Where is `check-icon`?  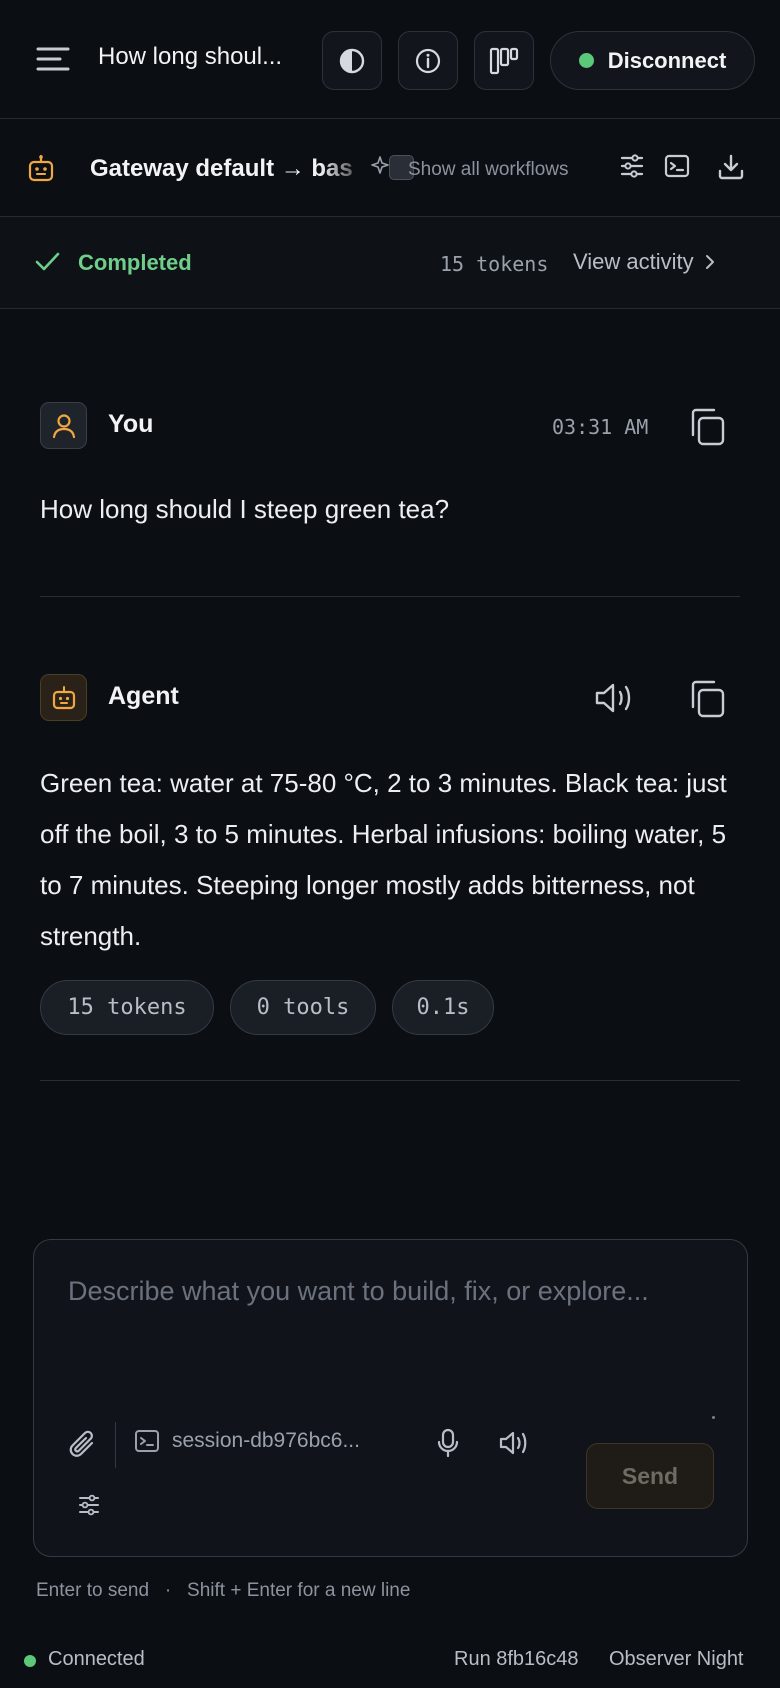
check-icon is located at coordinates (47, 262).